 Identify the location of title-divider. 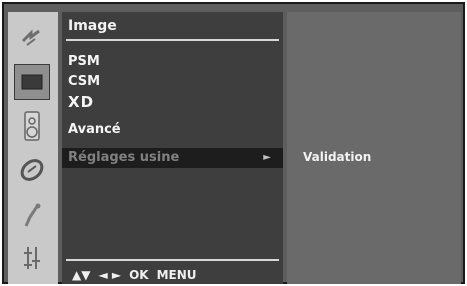
(172, 40).